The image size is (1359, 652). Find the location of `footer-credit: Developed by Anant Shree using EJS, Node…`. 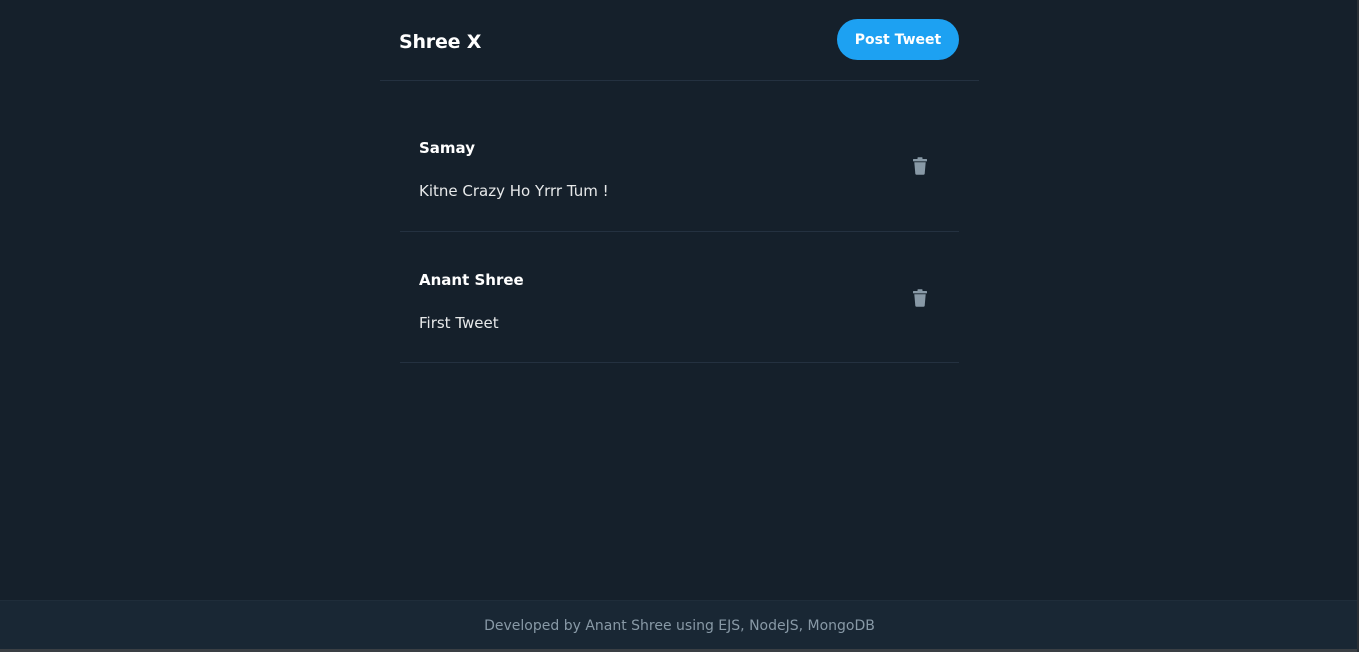

footer-credit: Developed by Anant Shree using EJS, Node… is located at coordinates (679, 626).